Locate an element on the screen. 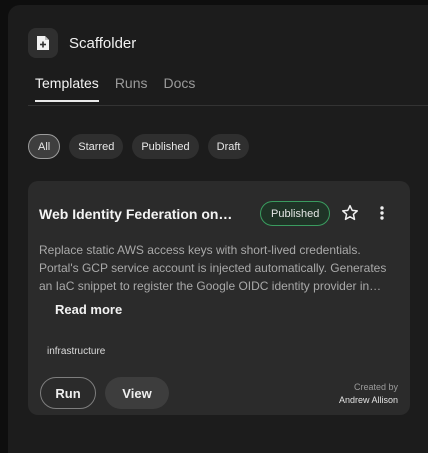  star-icon is located at coordinates (350, 213).